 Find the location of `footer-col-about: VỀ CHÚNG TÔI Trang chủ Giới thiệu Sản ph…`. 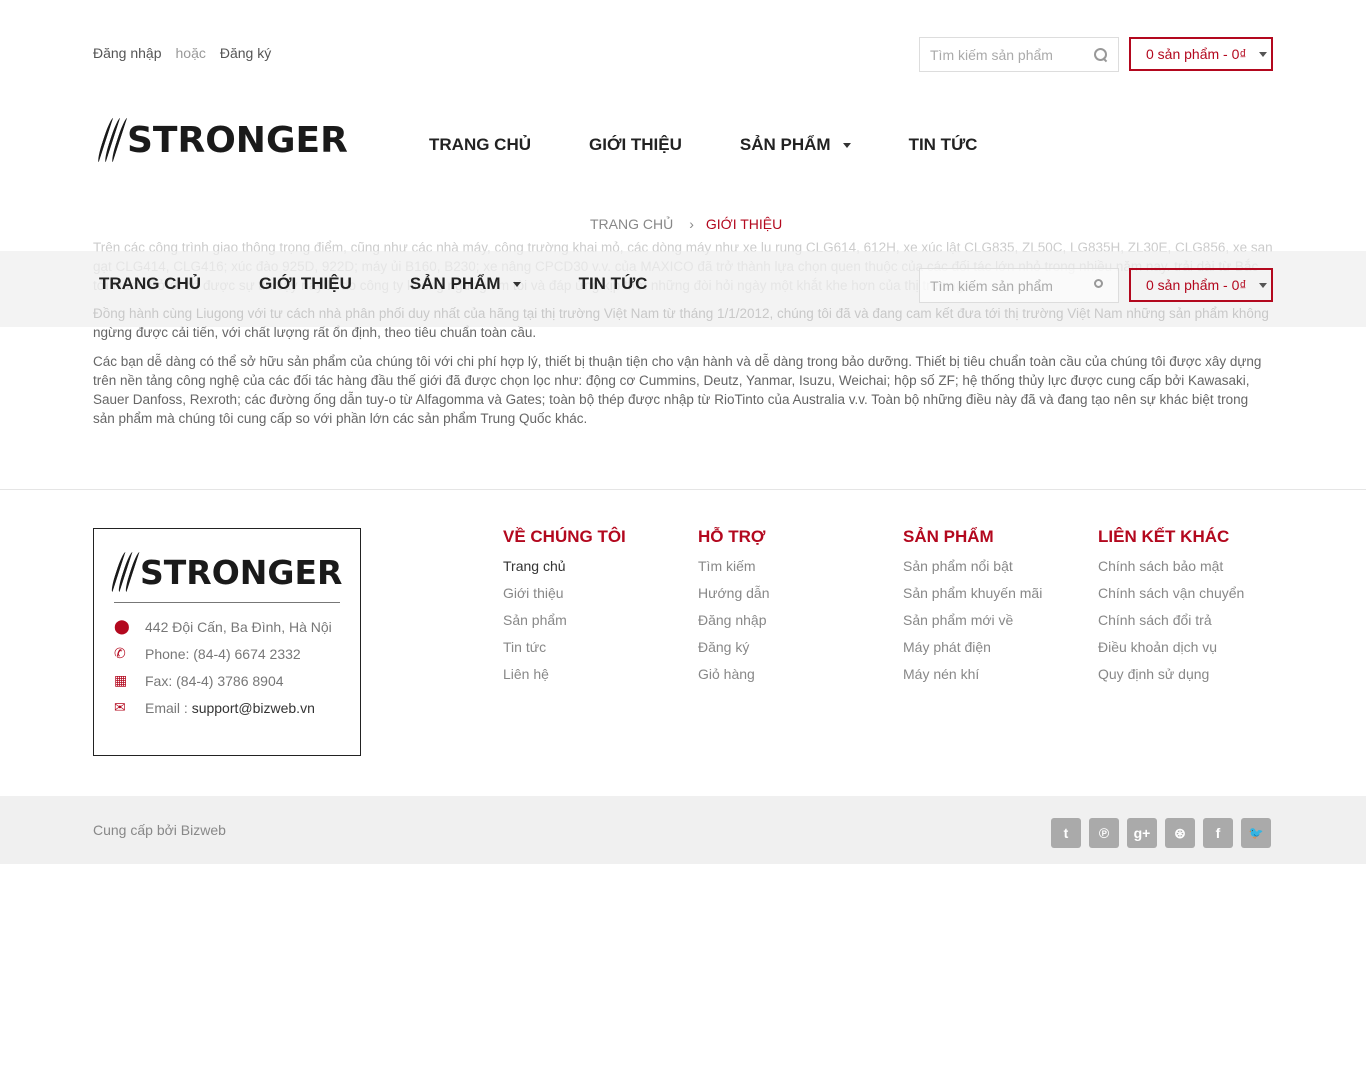

footer-col-about: VỀ CHÚNG TÔI Trang chủ Giới thiệu Sản ph… is located at coordinates (564, 609).